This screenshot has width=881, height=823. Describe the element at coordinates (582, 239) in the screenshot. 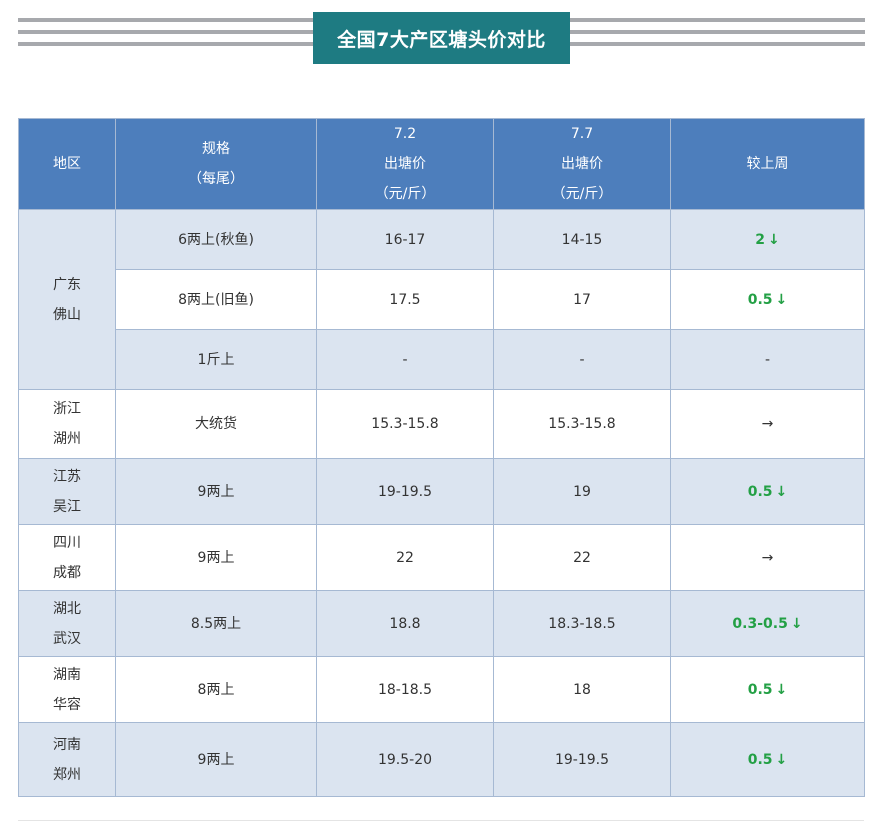

I see `price-7-7-cell: 14-15` at that location.